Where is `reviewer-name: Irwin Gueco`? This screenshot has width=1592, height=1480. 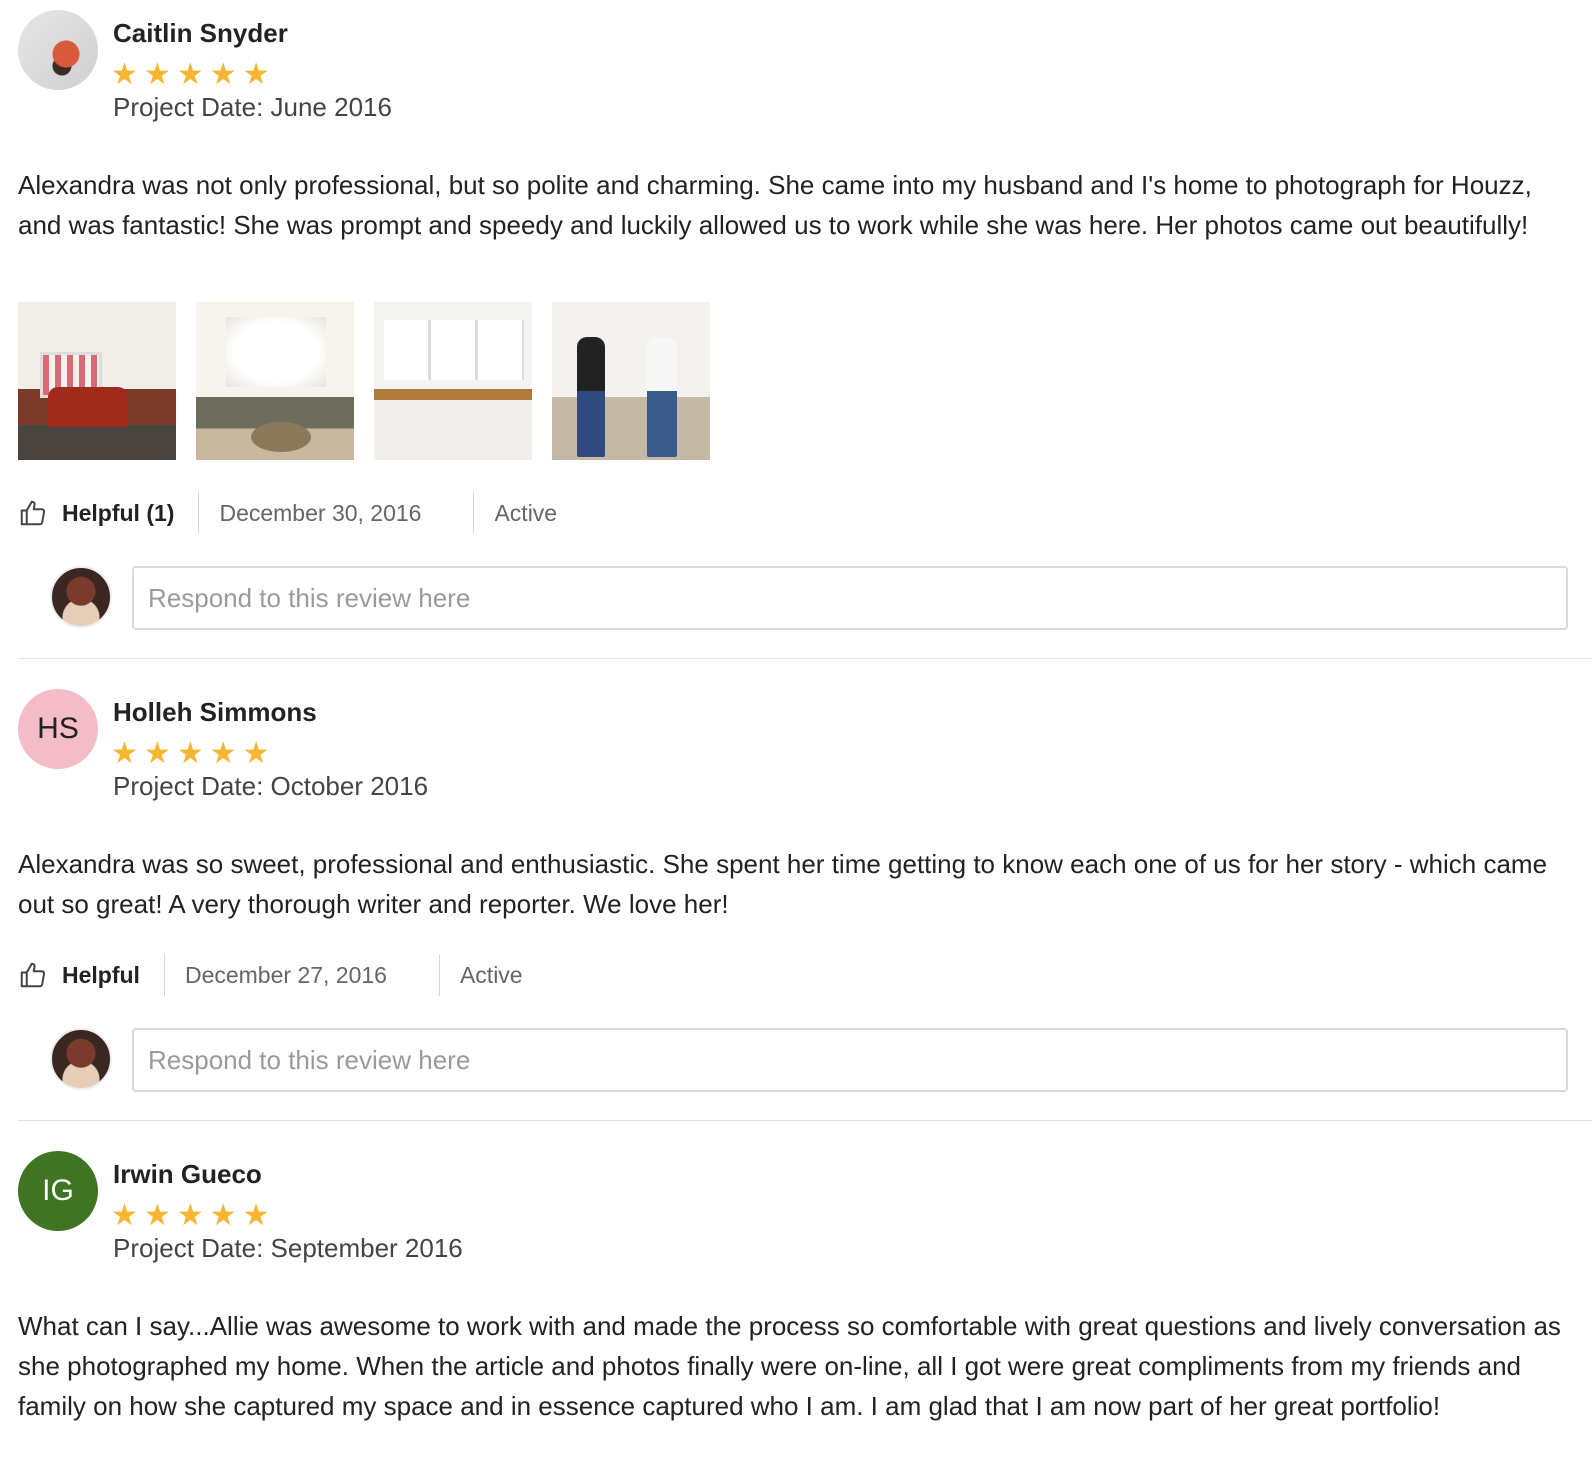 reviewer-name: Irwin Gueco is located at coordinates (187, 1174).